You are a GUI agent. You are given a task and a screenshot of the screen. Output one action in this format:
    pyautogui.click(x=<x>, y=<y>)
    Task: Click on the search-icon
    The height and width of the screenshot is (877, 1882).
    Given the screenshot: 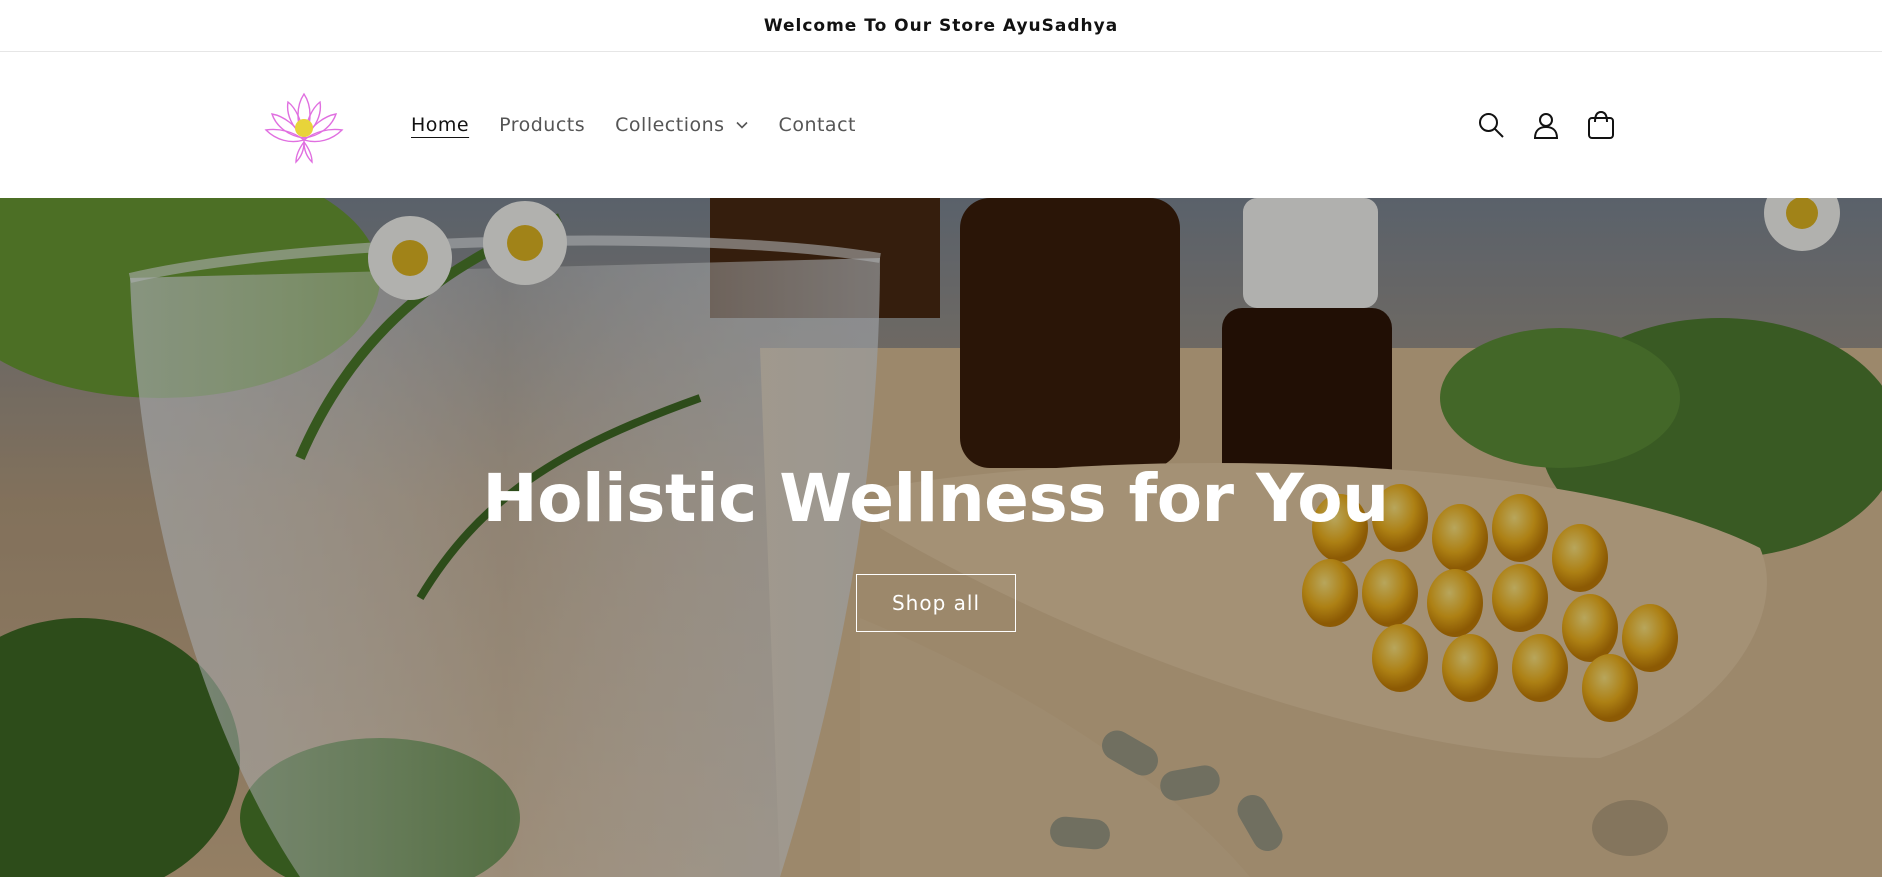 What is the action you would take?
    pyautogui.click(x=1491, y=125)
    